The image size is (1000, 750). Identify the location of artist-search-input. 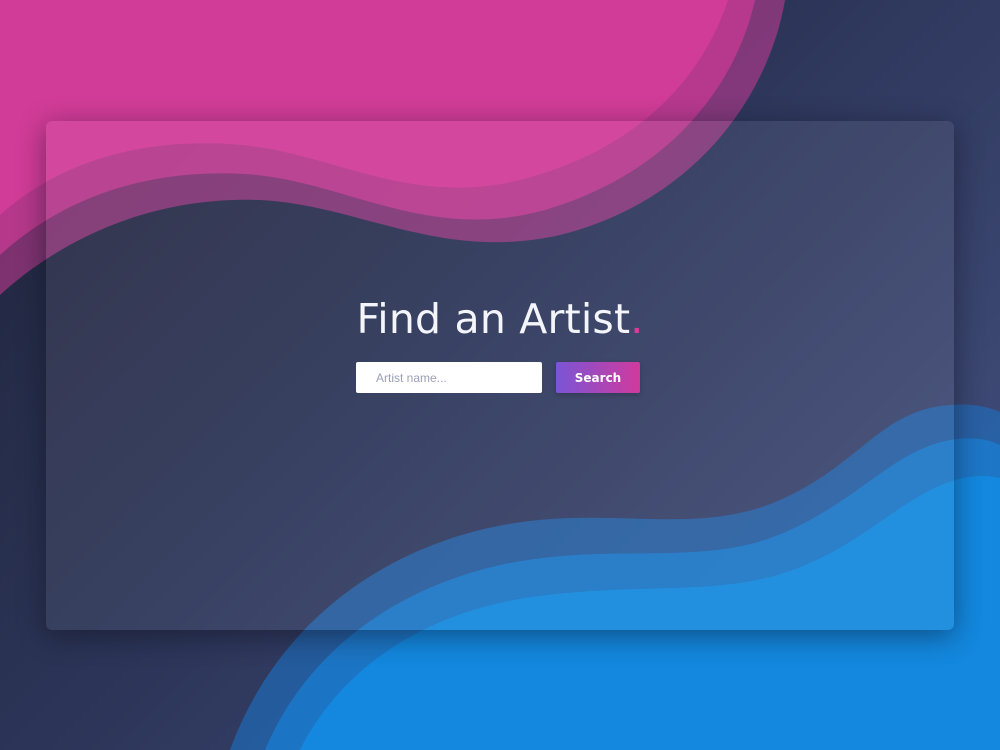
(449, 377).